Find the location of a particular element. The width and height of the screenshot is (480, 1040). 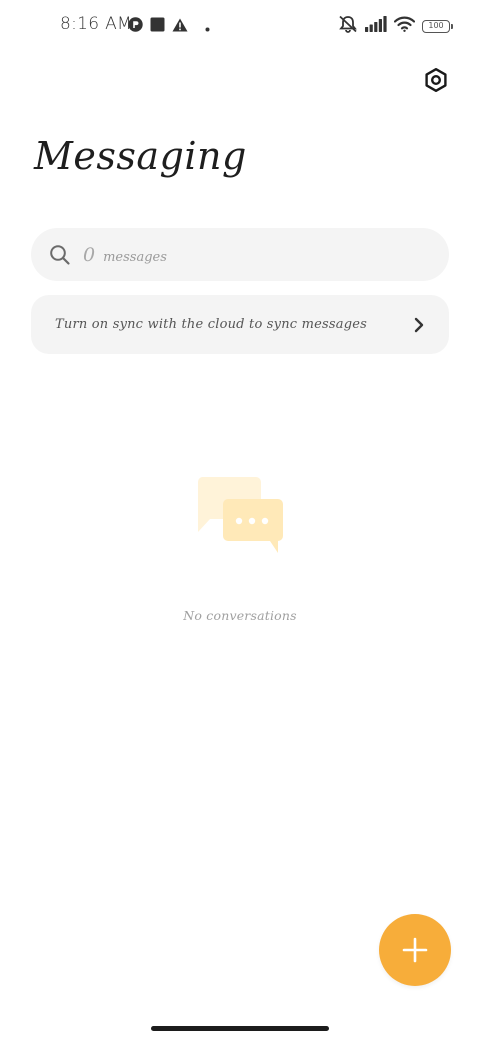

page-title: Messaging is located at coordinates (140, 156).